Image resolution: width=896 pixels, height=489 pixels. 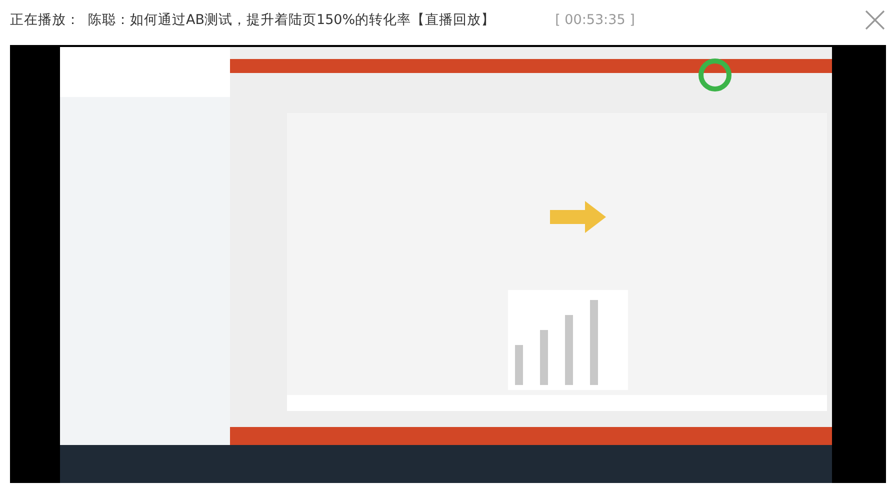 What do you see at coordinates (595, 20) in the screenshot?
I see `playback-time: [ 00:53:35 ]` at bounding box center [595, 20].